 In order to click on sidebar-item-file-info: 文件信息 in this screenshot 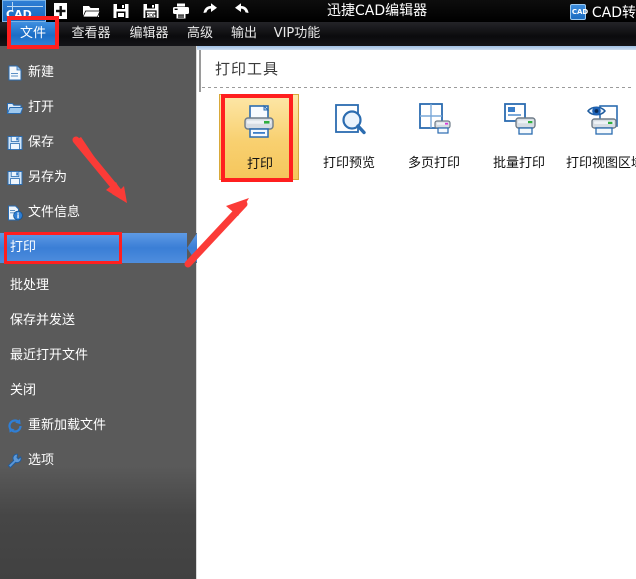, I will do `click(98, 213)`.